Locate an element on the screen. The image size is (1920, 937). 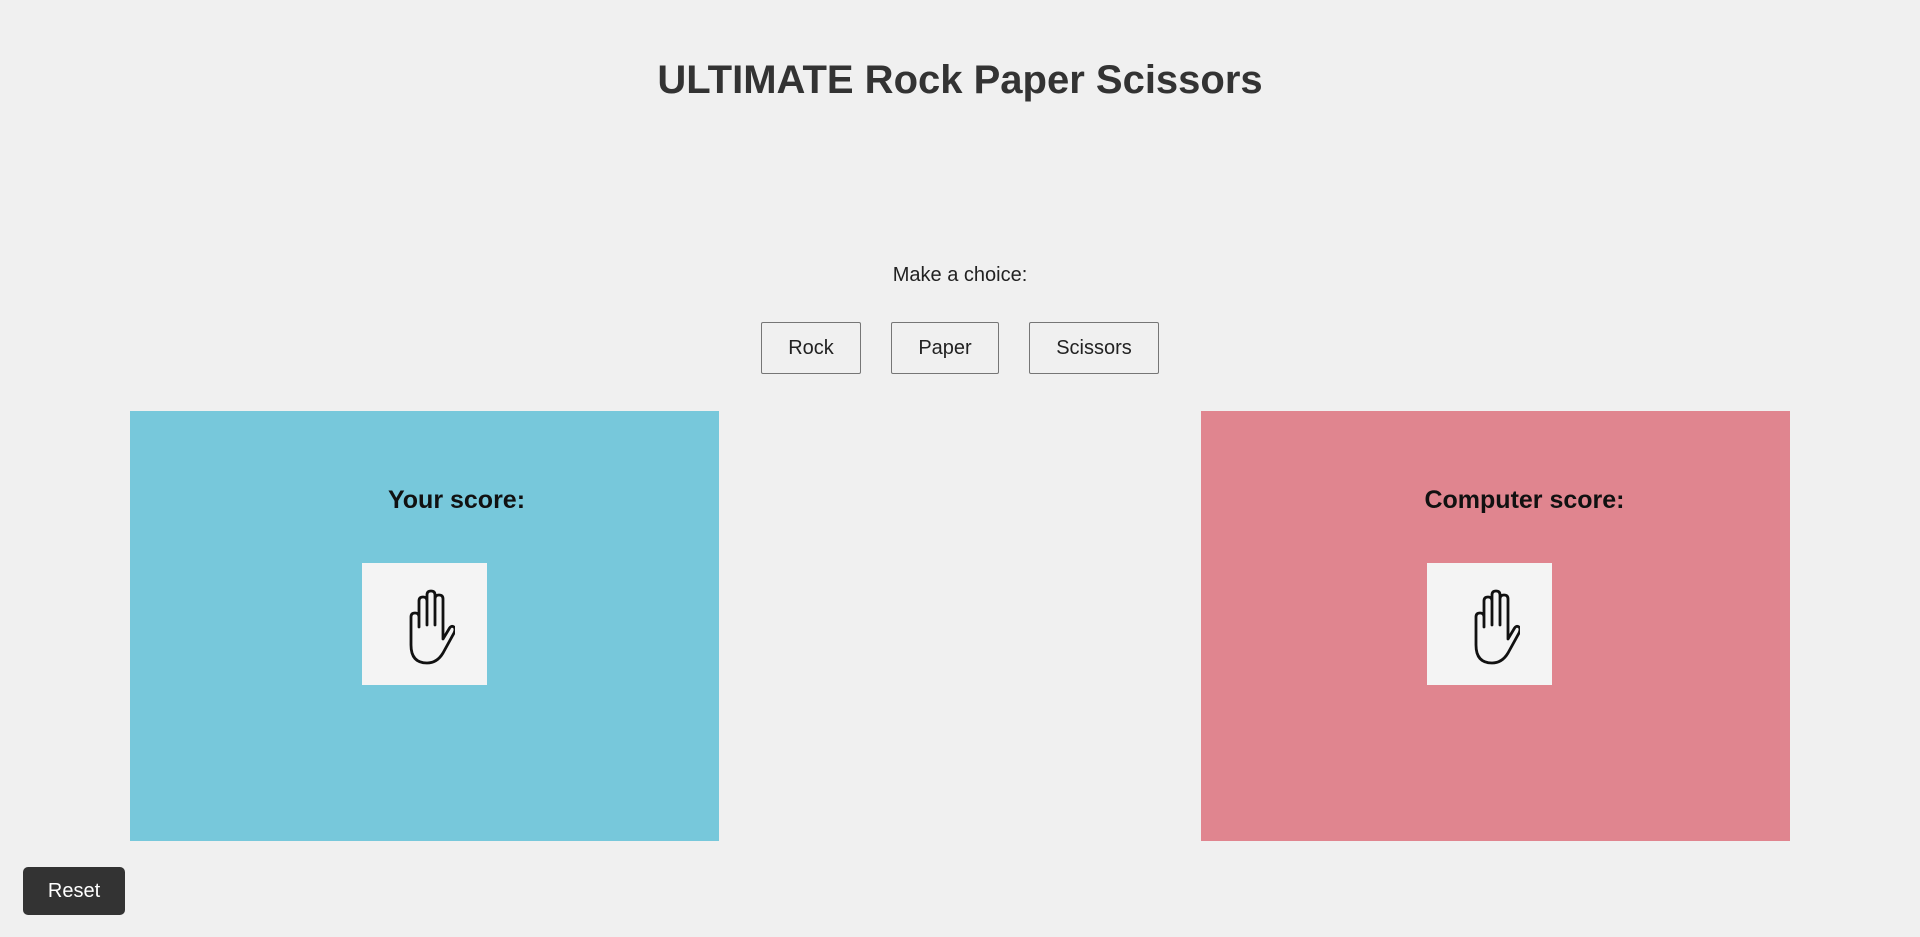
choice-buttons: Rock Paper Scissors is located at coordinates (960, 348).